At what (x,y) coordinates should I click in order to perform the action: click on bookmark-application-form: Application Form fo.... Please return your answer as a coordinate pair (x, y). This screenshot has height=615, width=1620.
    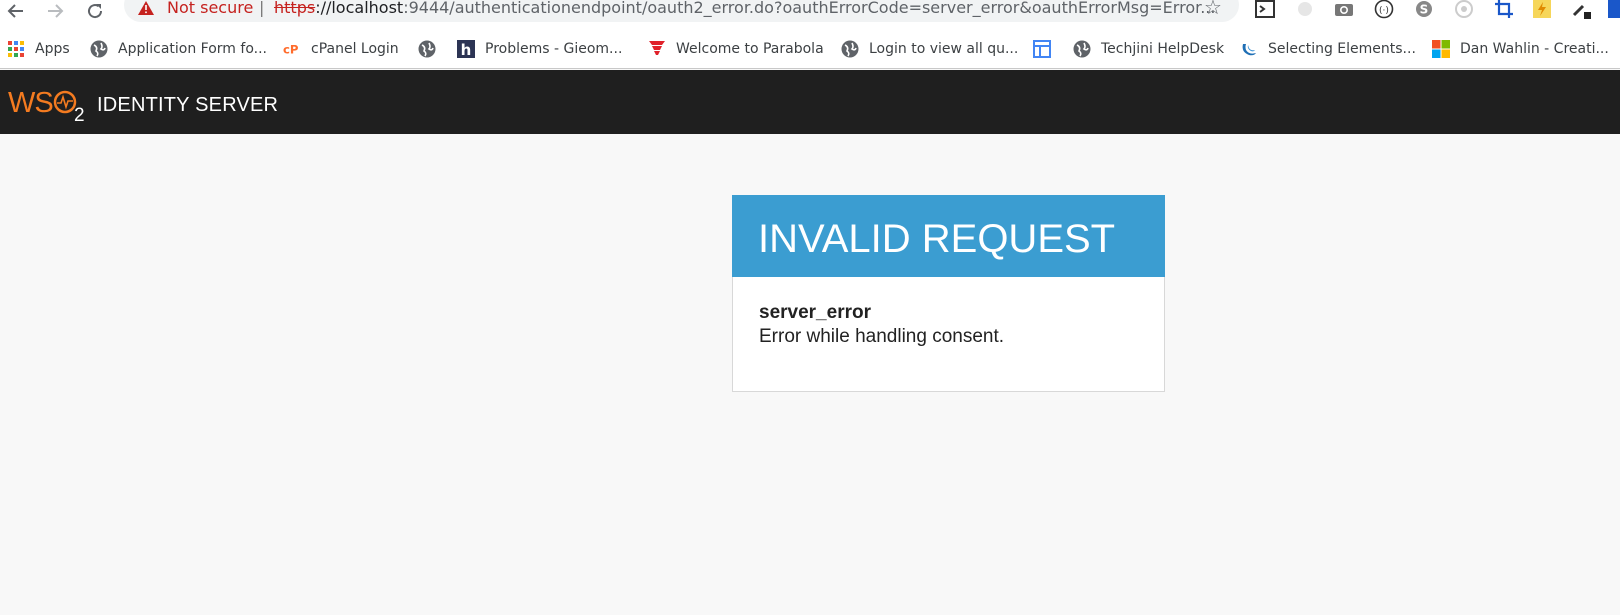
    Looking at the image, I should click on (178, 49).